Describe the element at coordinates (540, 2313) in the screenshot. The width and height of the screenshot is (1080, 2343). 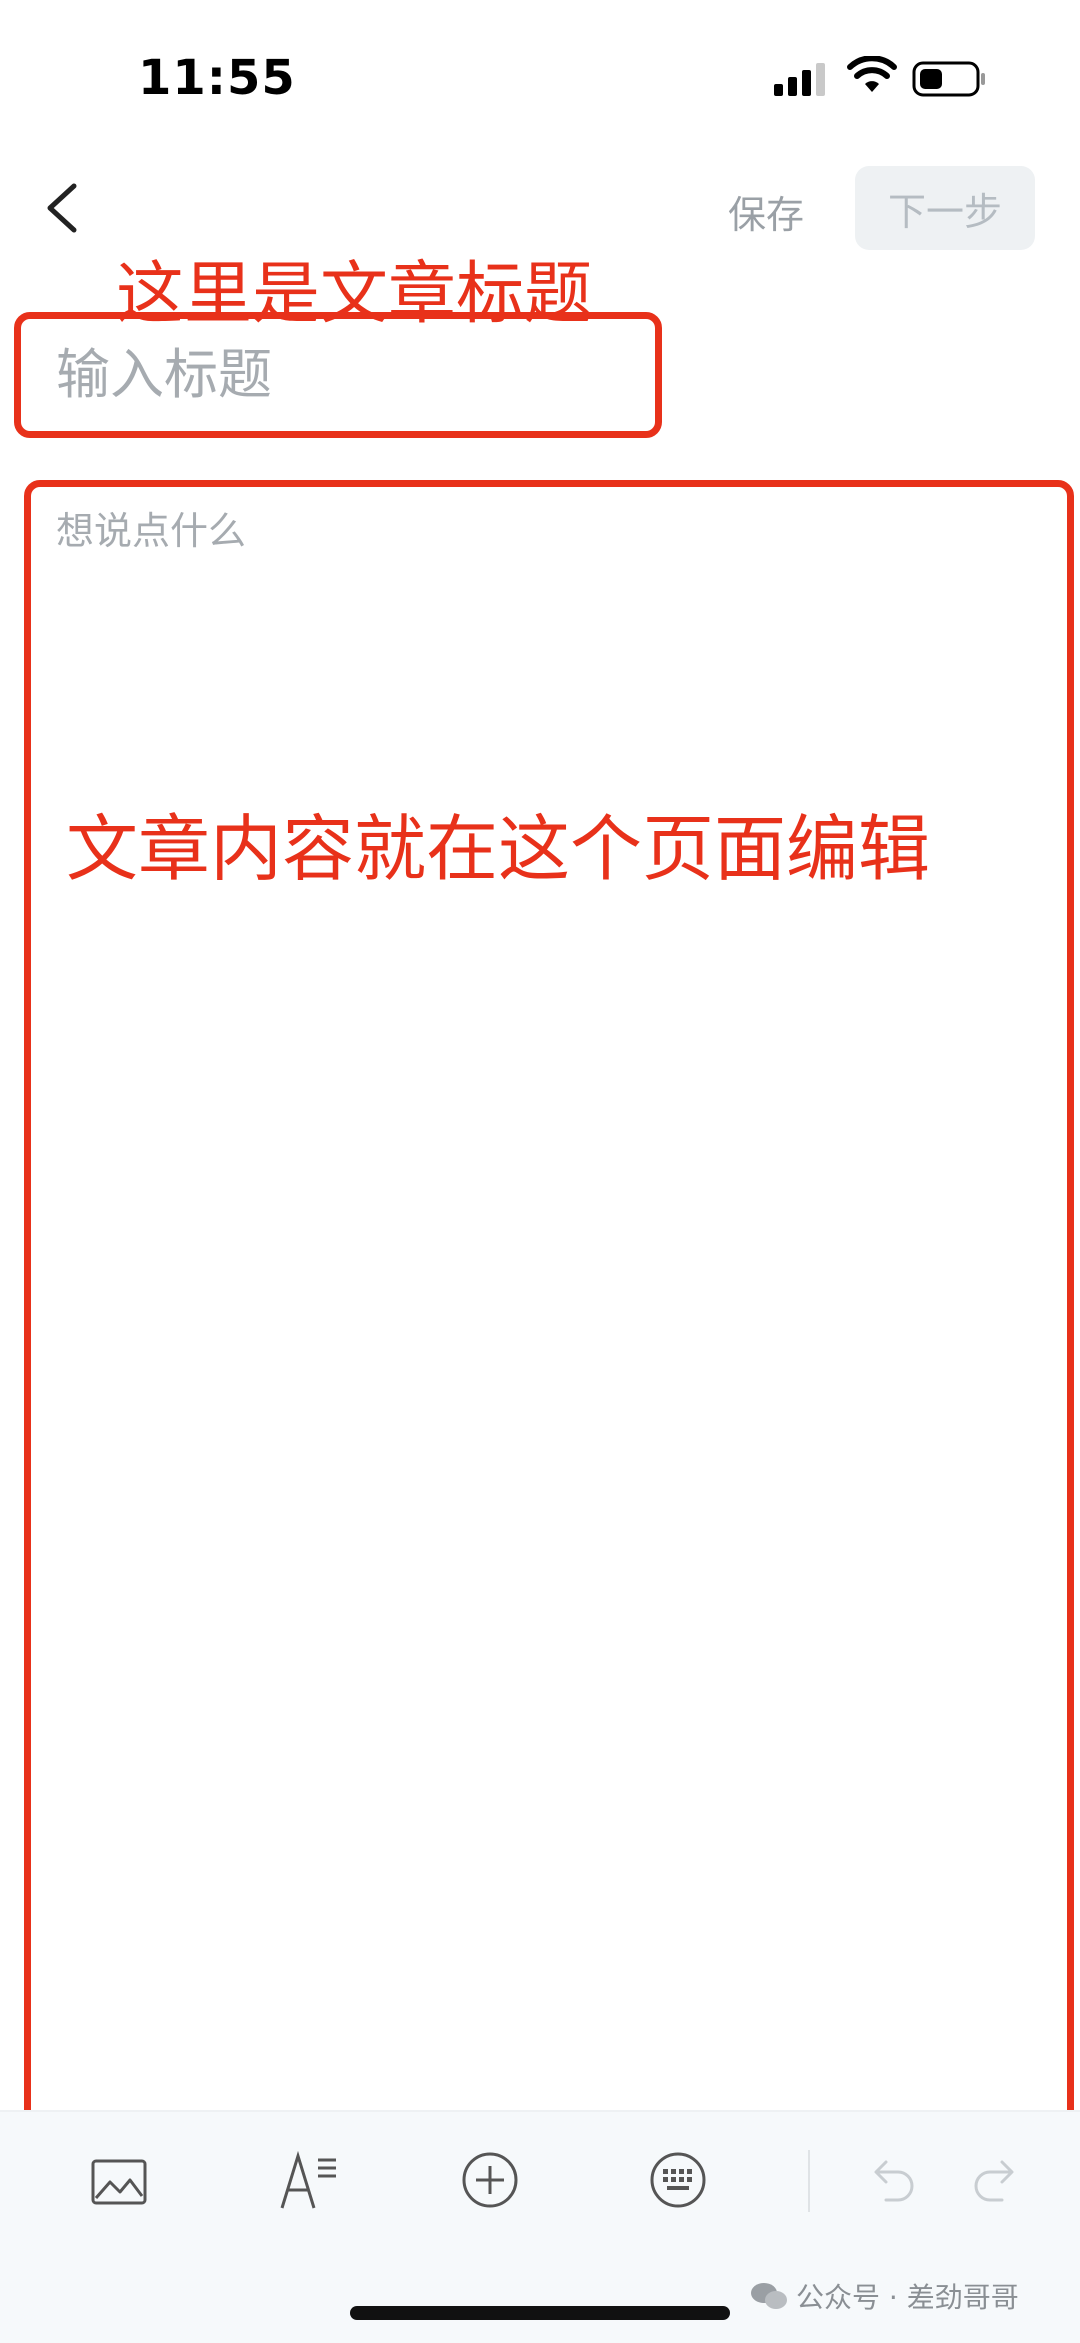
I see `home-indicator` at that location.